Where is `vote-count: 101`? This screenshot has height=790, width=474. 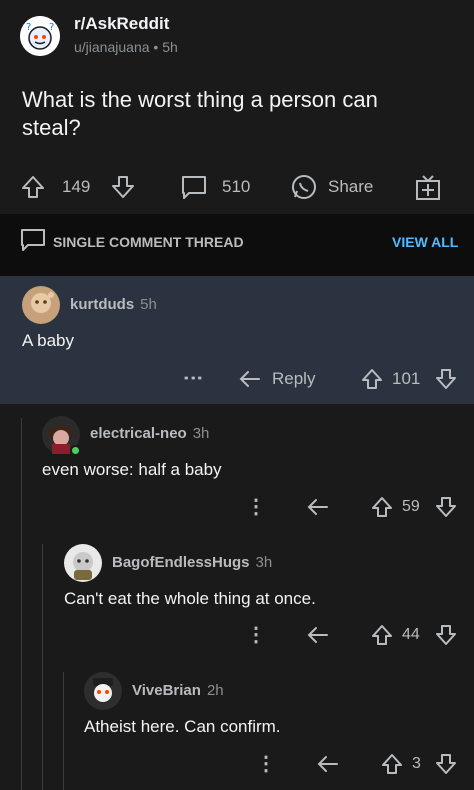
vote-count: 101 is located at coordinates (406, 378).